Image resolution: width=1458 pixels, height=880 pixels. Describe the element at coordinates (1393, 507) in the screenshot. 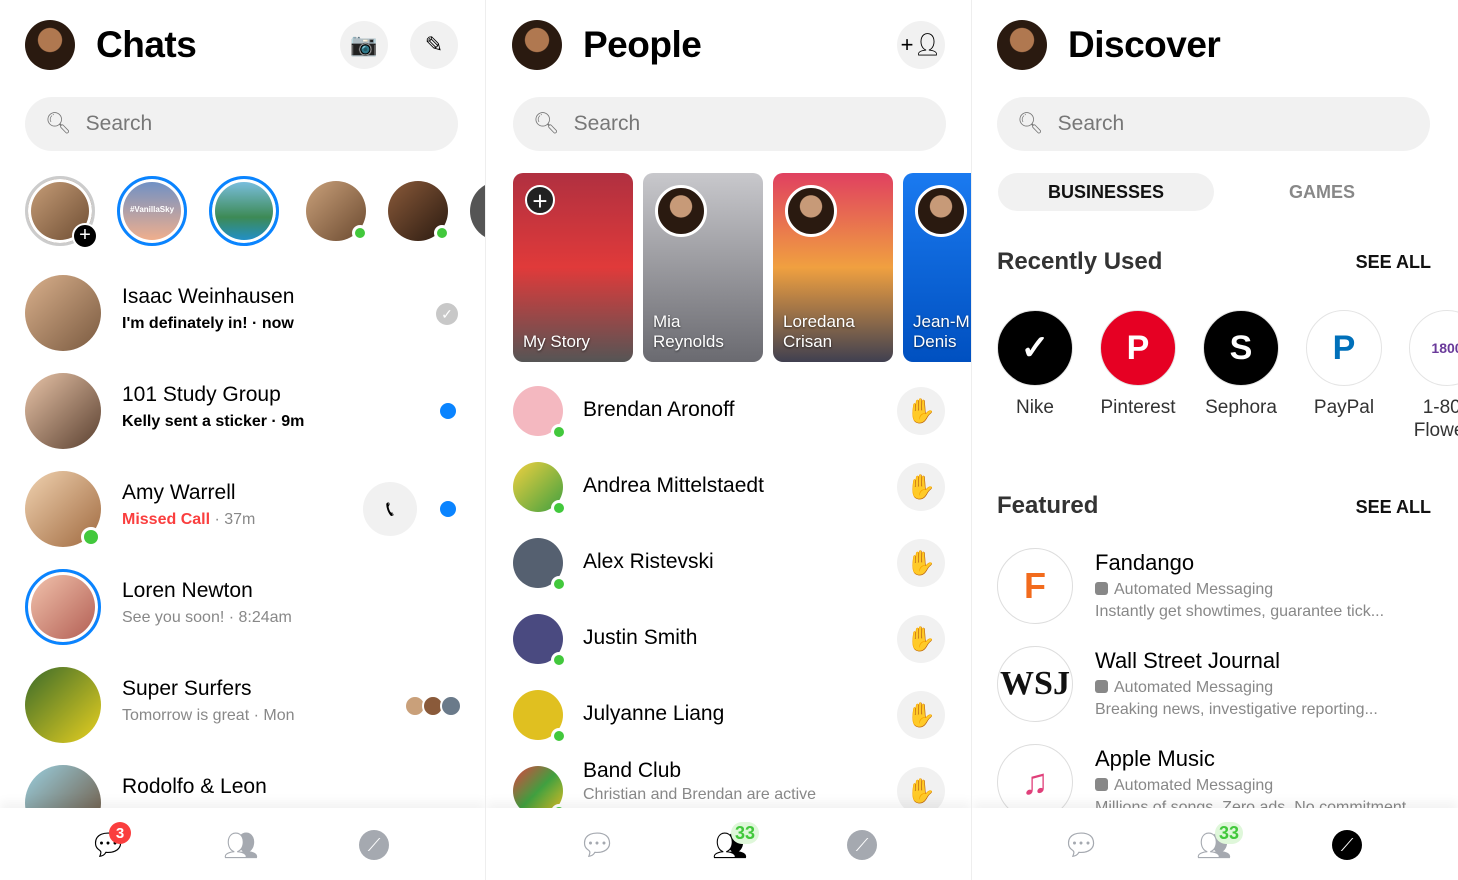

I see `see-all-featured-link: SEE ALL` at that location.